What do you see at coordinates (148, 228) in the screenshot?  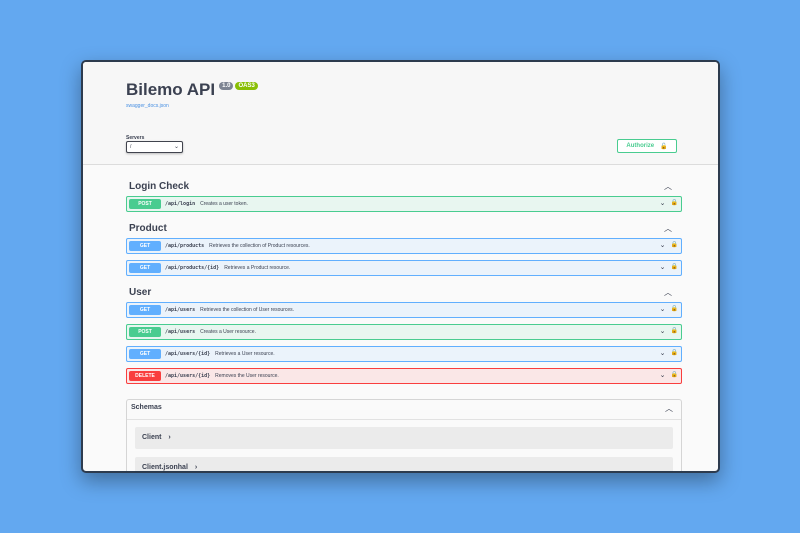 I see `tag-name: Product` at bounding box center [148, 228].